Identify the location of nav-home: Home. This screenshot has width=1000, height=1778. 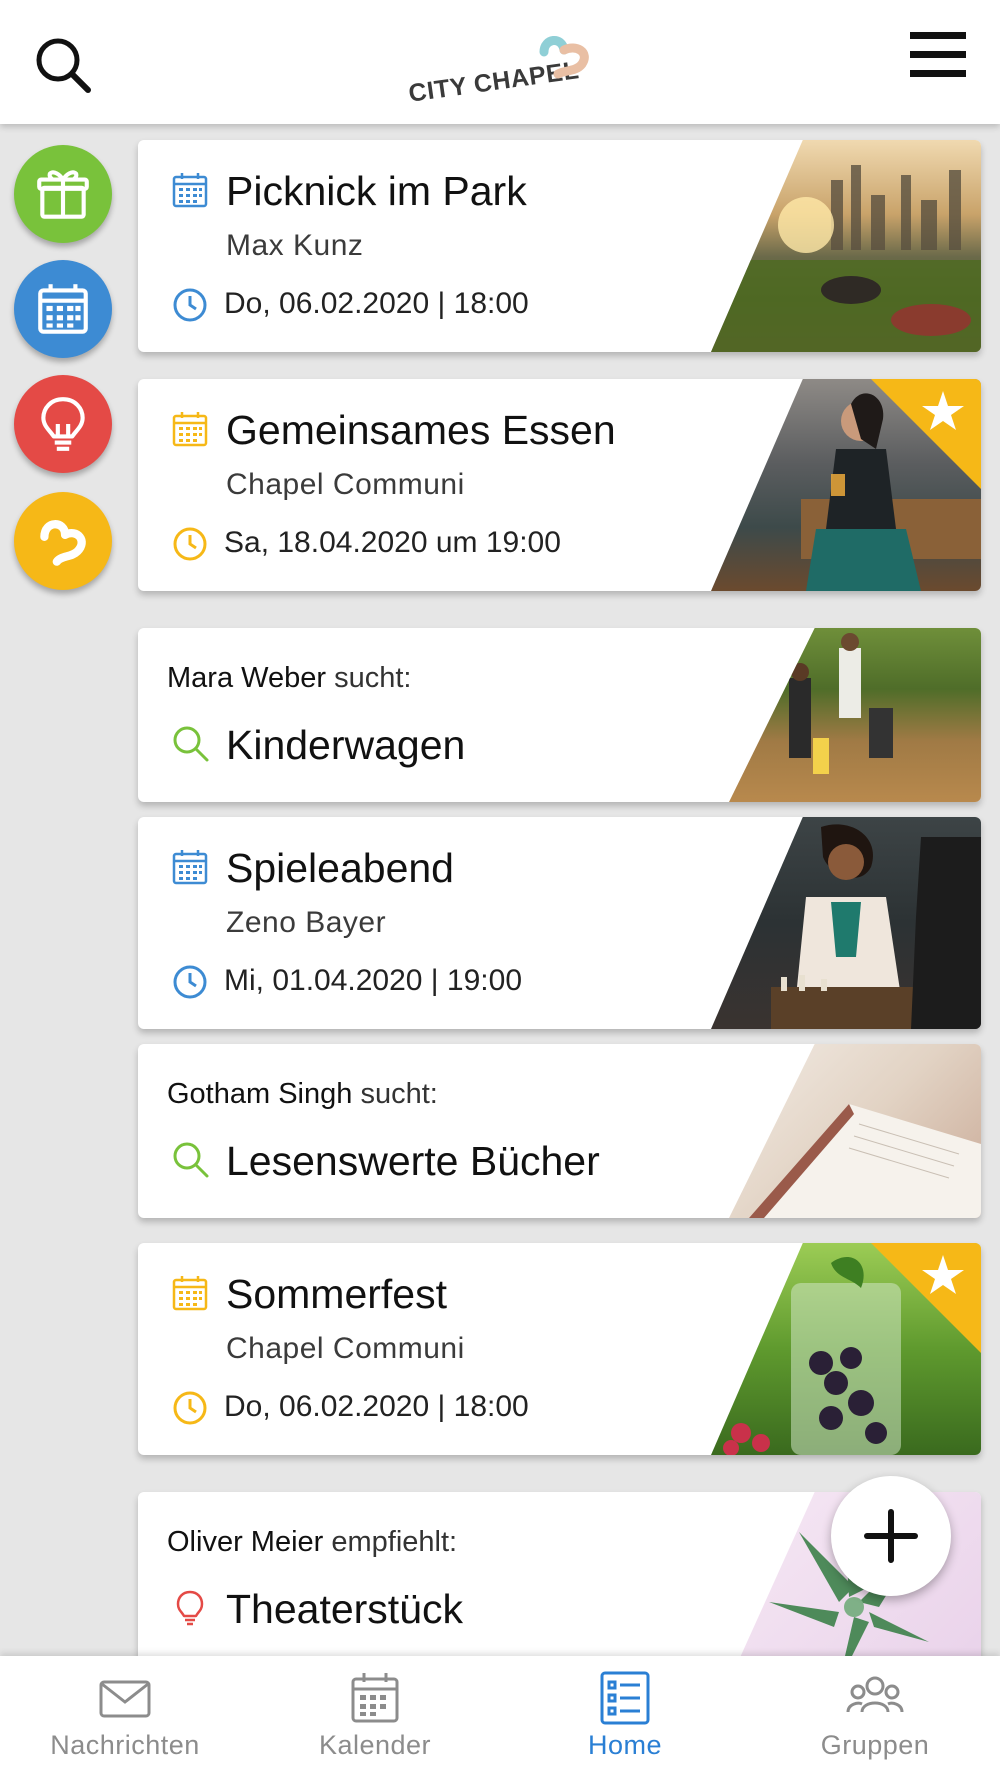
(625, 1720).